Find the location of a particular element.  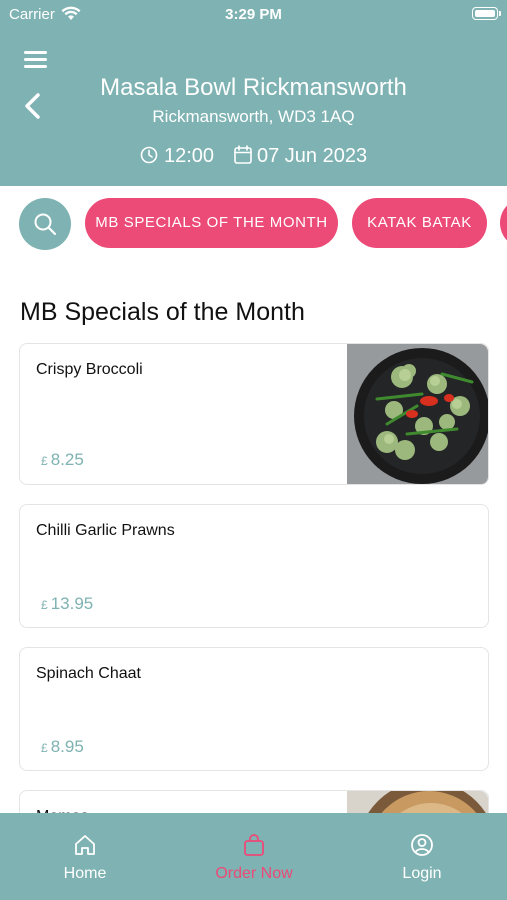

nav-home-label: Home is located at coordinates (85, 873).